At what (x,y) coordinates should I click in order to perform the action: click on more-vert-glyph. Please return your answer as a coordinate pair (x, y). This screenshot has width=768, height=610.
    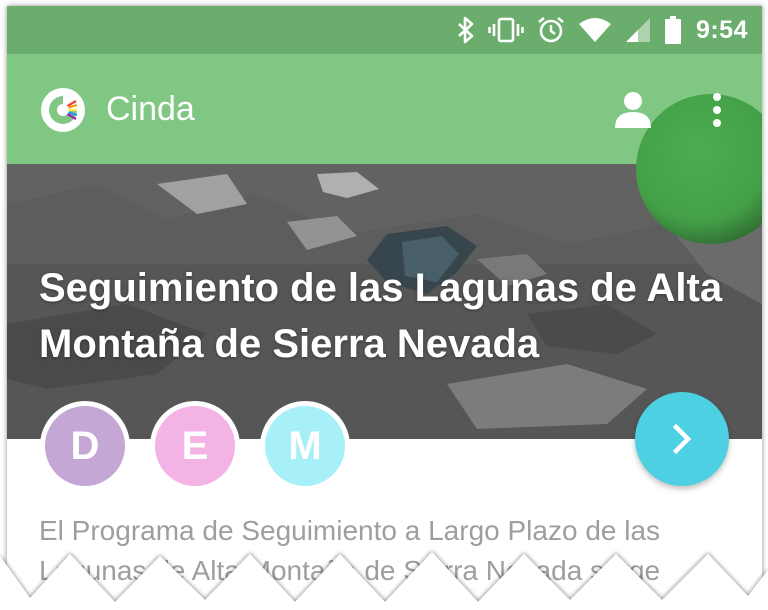
    Looking at the image, I should click on (717, 110).